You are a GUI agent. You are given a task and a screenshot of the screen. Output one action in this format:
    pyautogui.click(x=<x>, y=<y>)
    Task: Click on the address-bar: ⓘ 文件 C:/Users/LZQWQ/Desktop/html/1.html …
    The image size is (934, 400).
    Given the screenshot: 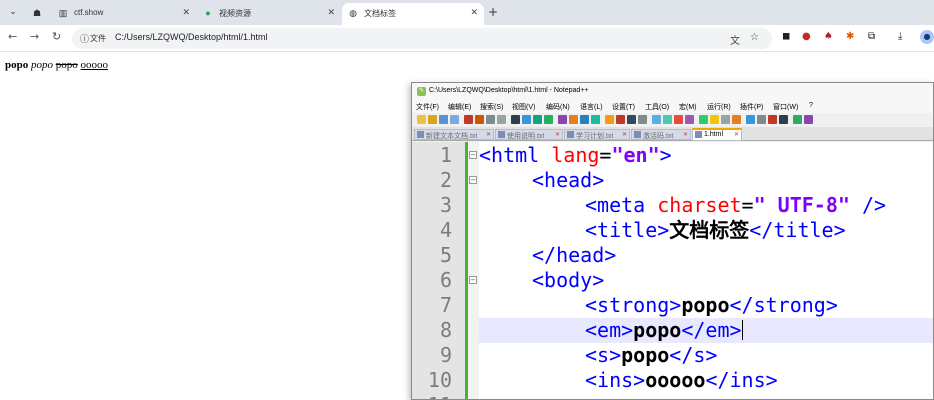 What is the action you would take?
    pyautogui.click(x=422, y=38)
    